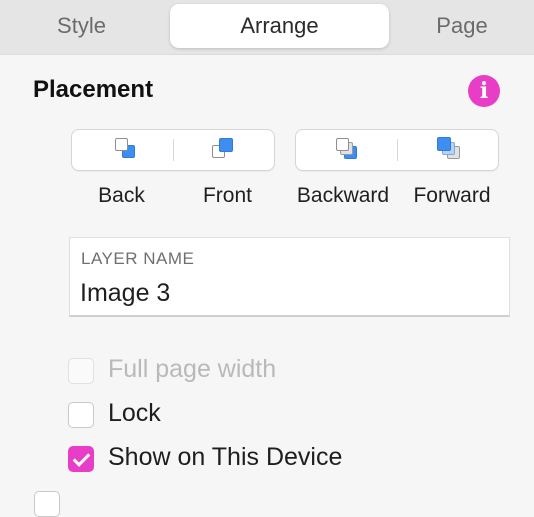 The height and width of the screenshot is (517, 534). I want to click on full-page-width-label: Full page width, so click(192, 369).